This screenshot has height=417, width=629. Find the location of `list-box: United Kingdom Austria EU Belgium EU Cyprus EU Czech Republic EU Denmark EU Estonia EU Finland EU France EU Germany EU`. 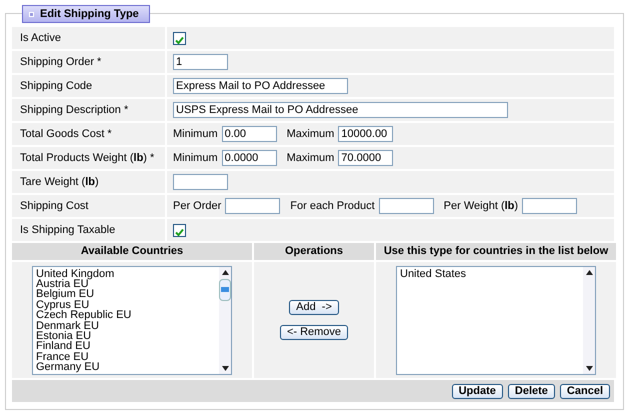

list-box: United Kingdom Austria EU Belgium EU Cyprus EU Czech Republic EU Denmark EU Estonia EU Finland EU France EU Germany EU is located at coordinates (132, 320).